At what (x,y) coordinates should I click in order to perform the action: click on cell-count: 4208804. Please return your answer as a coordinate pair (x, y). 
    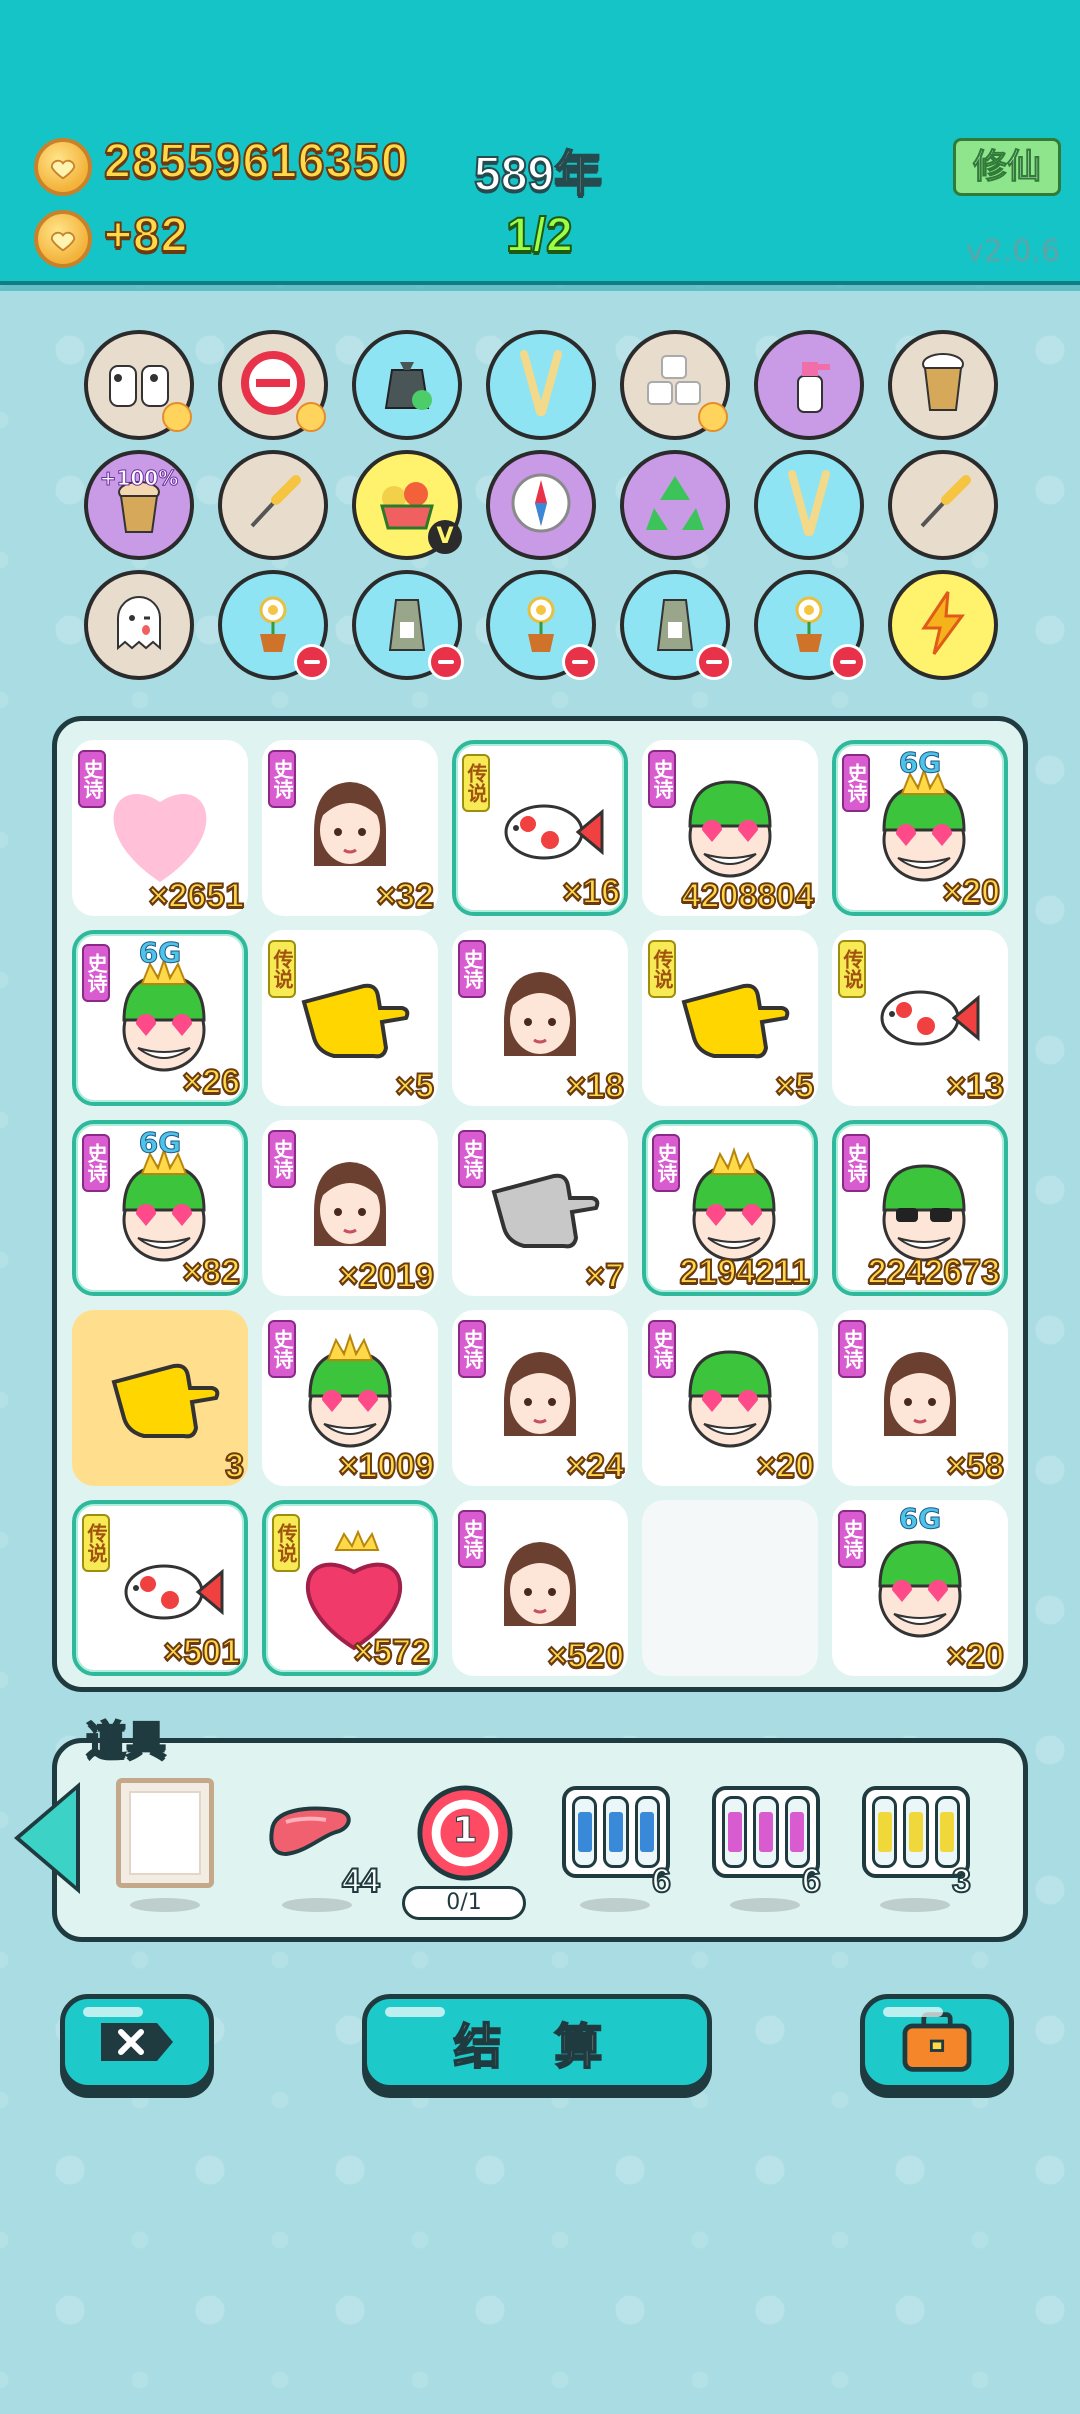
    Looking at the image, I should click on (748, 896).